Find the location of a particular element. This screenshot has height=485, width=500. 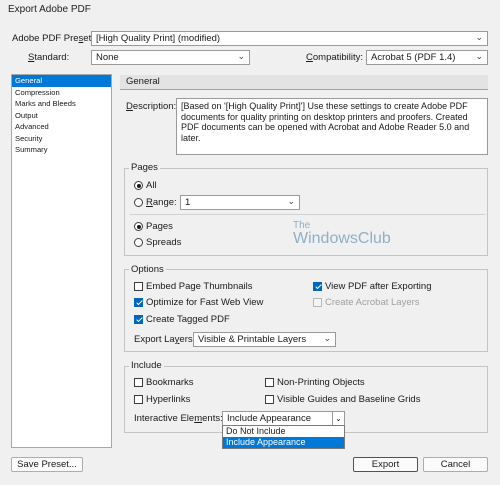

create-tagged-label: Create Tagged PDF is located at coordinates (188, 319).